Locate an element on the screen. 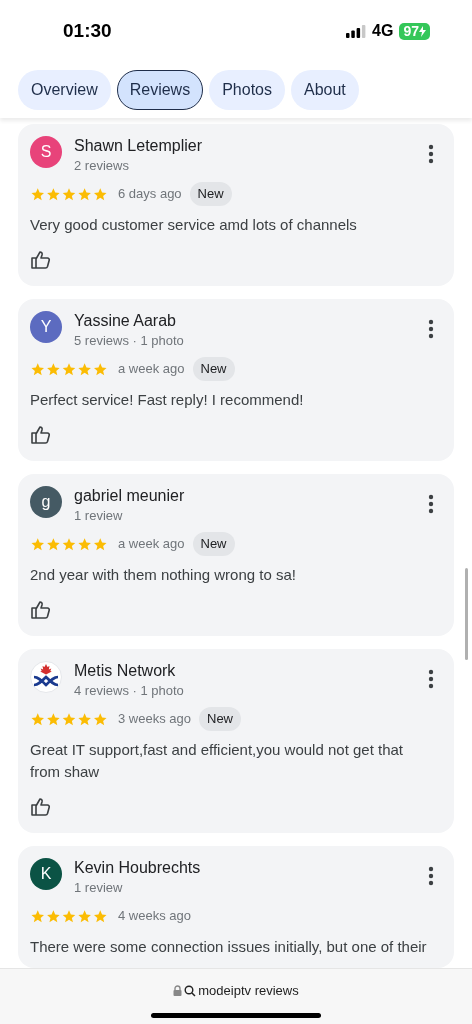  search-icon is located at coordinates (190, 990).